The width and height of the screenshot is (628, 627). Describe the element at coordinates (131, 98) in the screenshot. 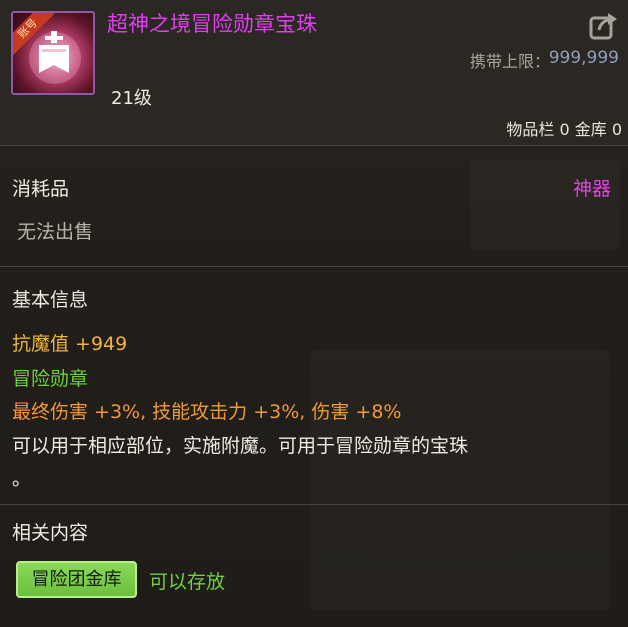

I see `item-level: 21级` at that location.